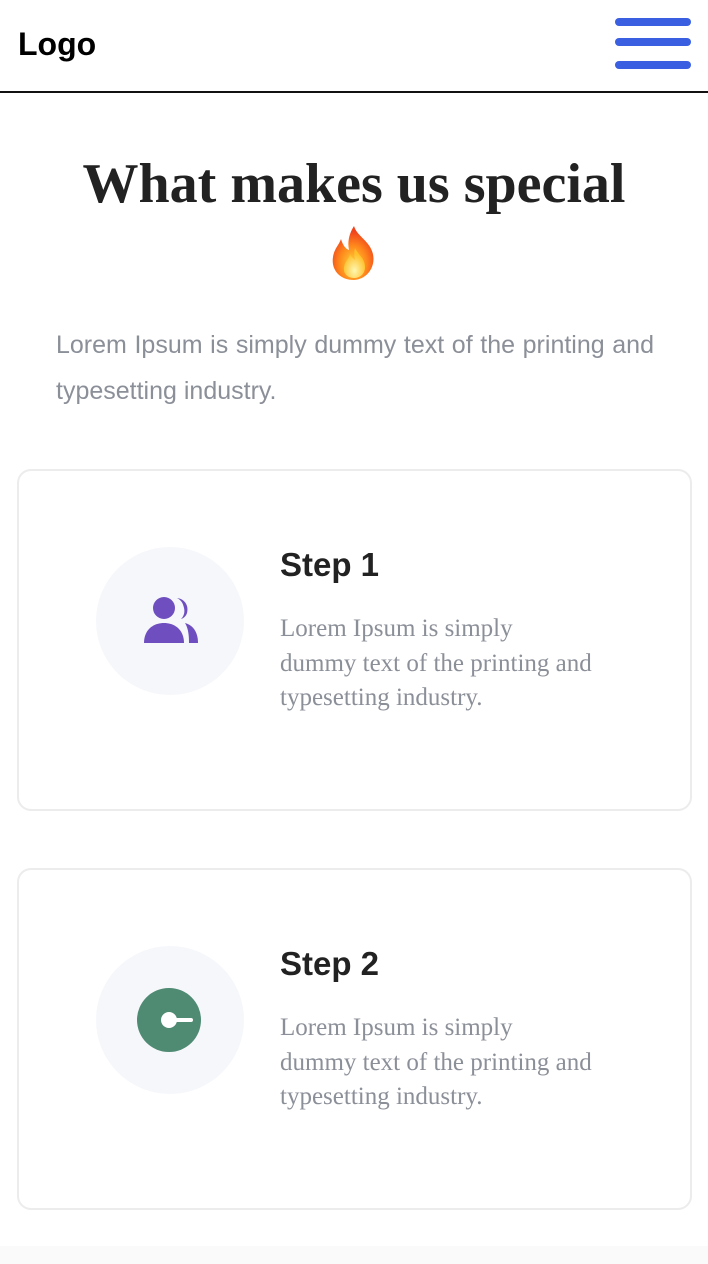  Describe the element at coordinates (330, 564) in the screenshot. I see `step-title: Step 1` at that location.